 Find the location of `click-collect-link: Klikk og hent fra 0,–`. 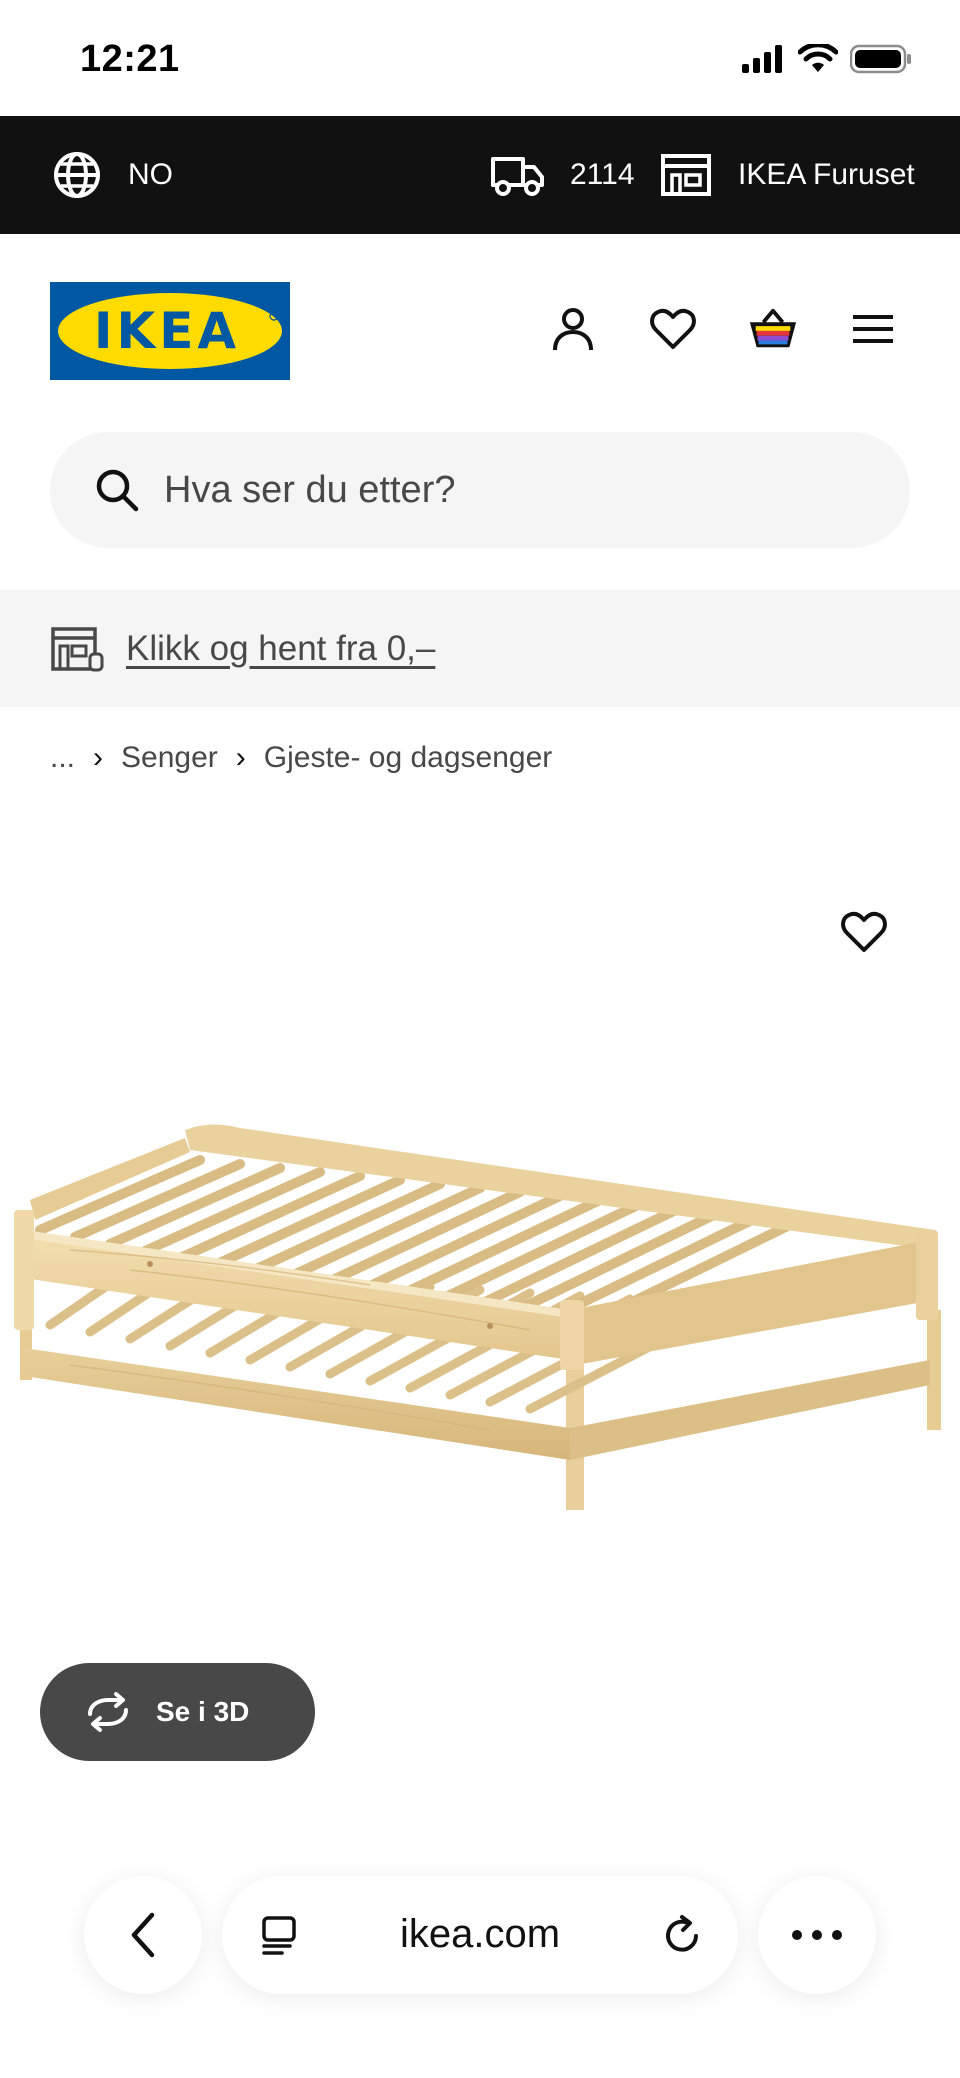

click-collect-link: Klikk og hent fra 0,– is located at coordinates (280, 649).